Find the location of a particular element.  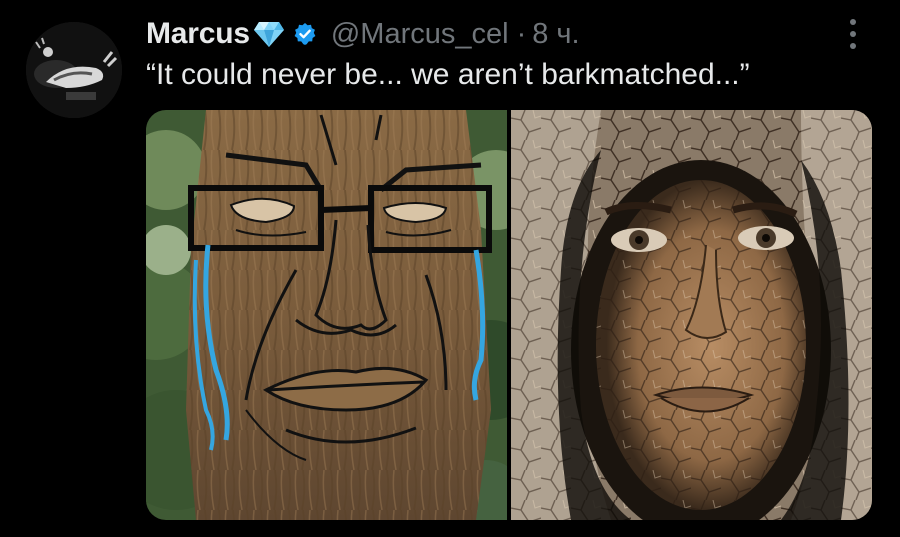

diamond-emoji-icon is located at coordinates (269, 34).